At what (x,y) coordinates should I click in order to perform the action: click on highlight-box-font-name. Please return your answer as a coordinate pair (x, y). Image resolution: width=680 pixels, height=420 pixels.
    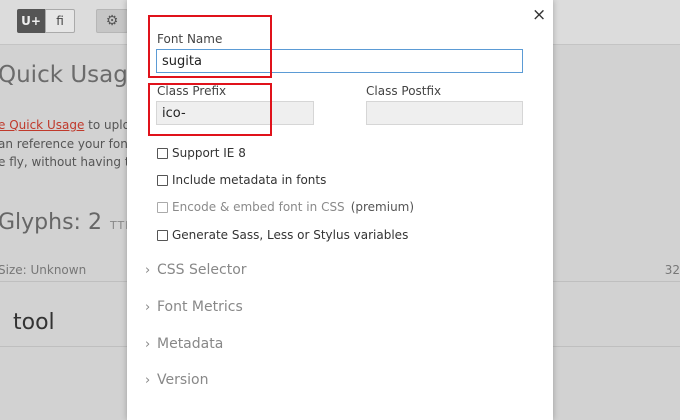
    Looking at the image, I should click on (210, 46).